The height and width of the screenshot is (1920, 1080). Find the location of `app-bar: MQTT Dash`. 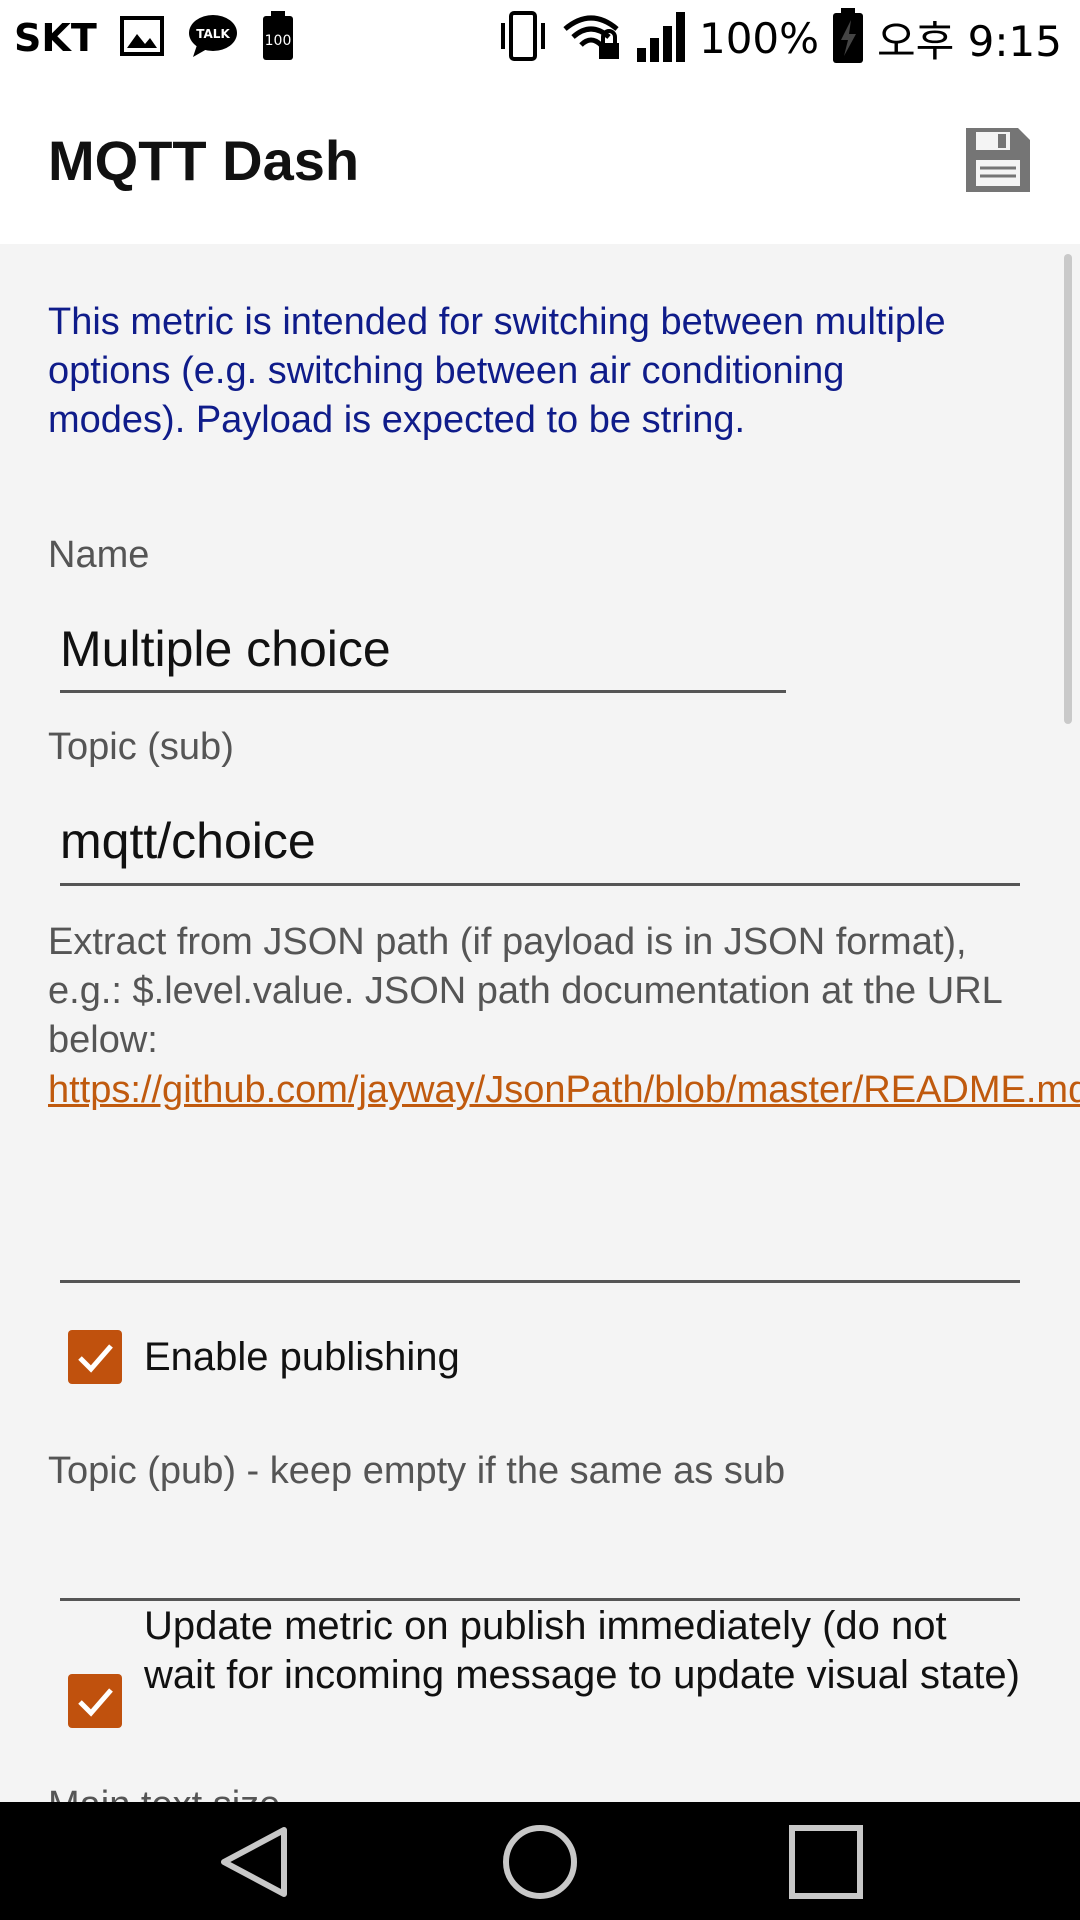

app-bar: MQTT Dash is located at coordinates (540, 160).